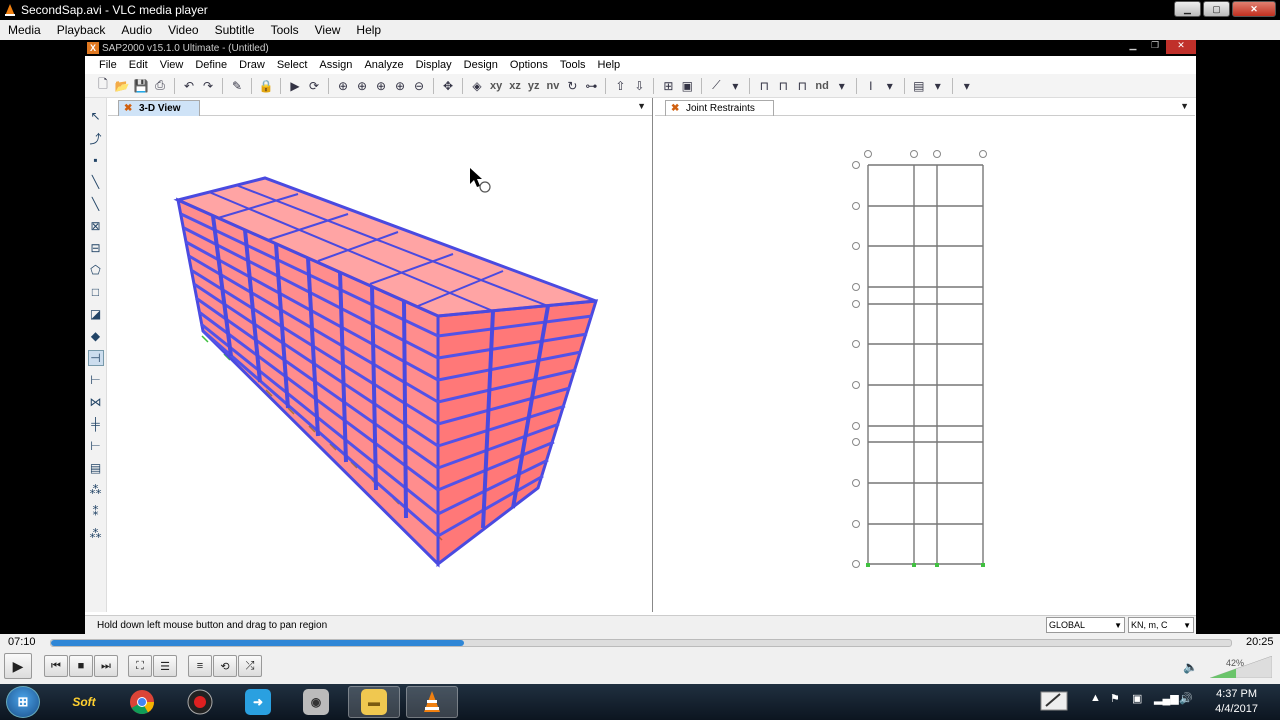  What do you see at coordinates (189, 86) in the screenshot?
I see `undo-icon: ↶` at bounding box center [189, 86].